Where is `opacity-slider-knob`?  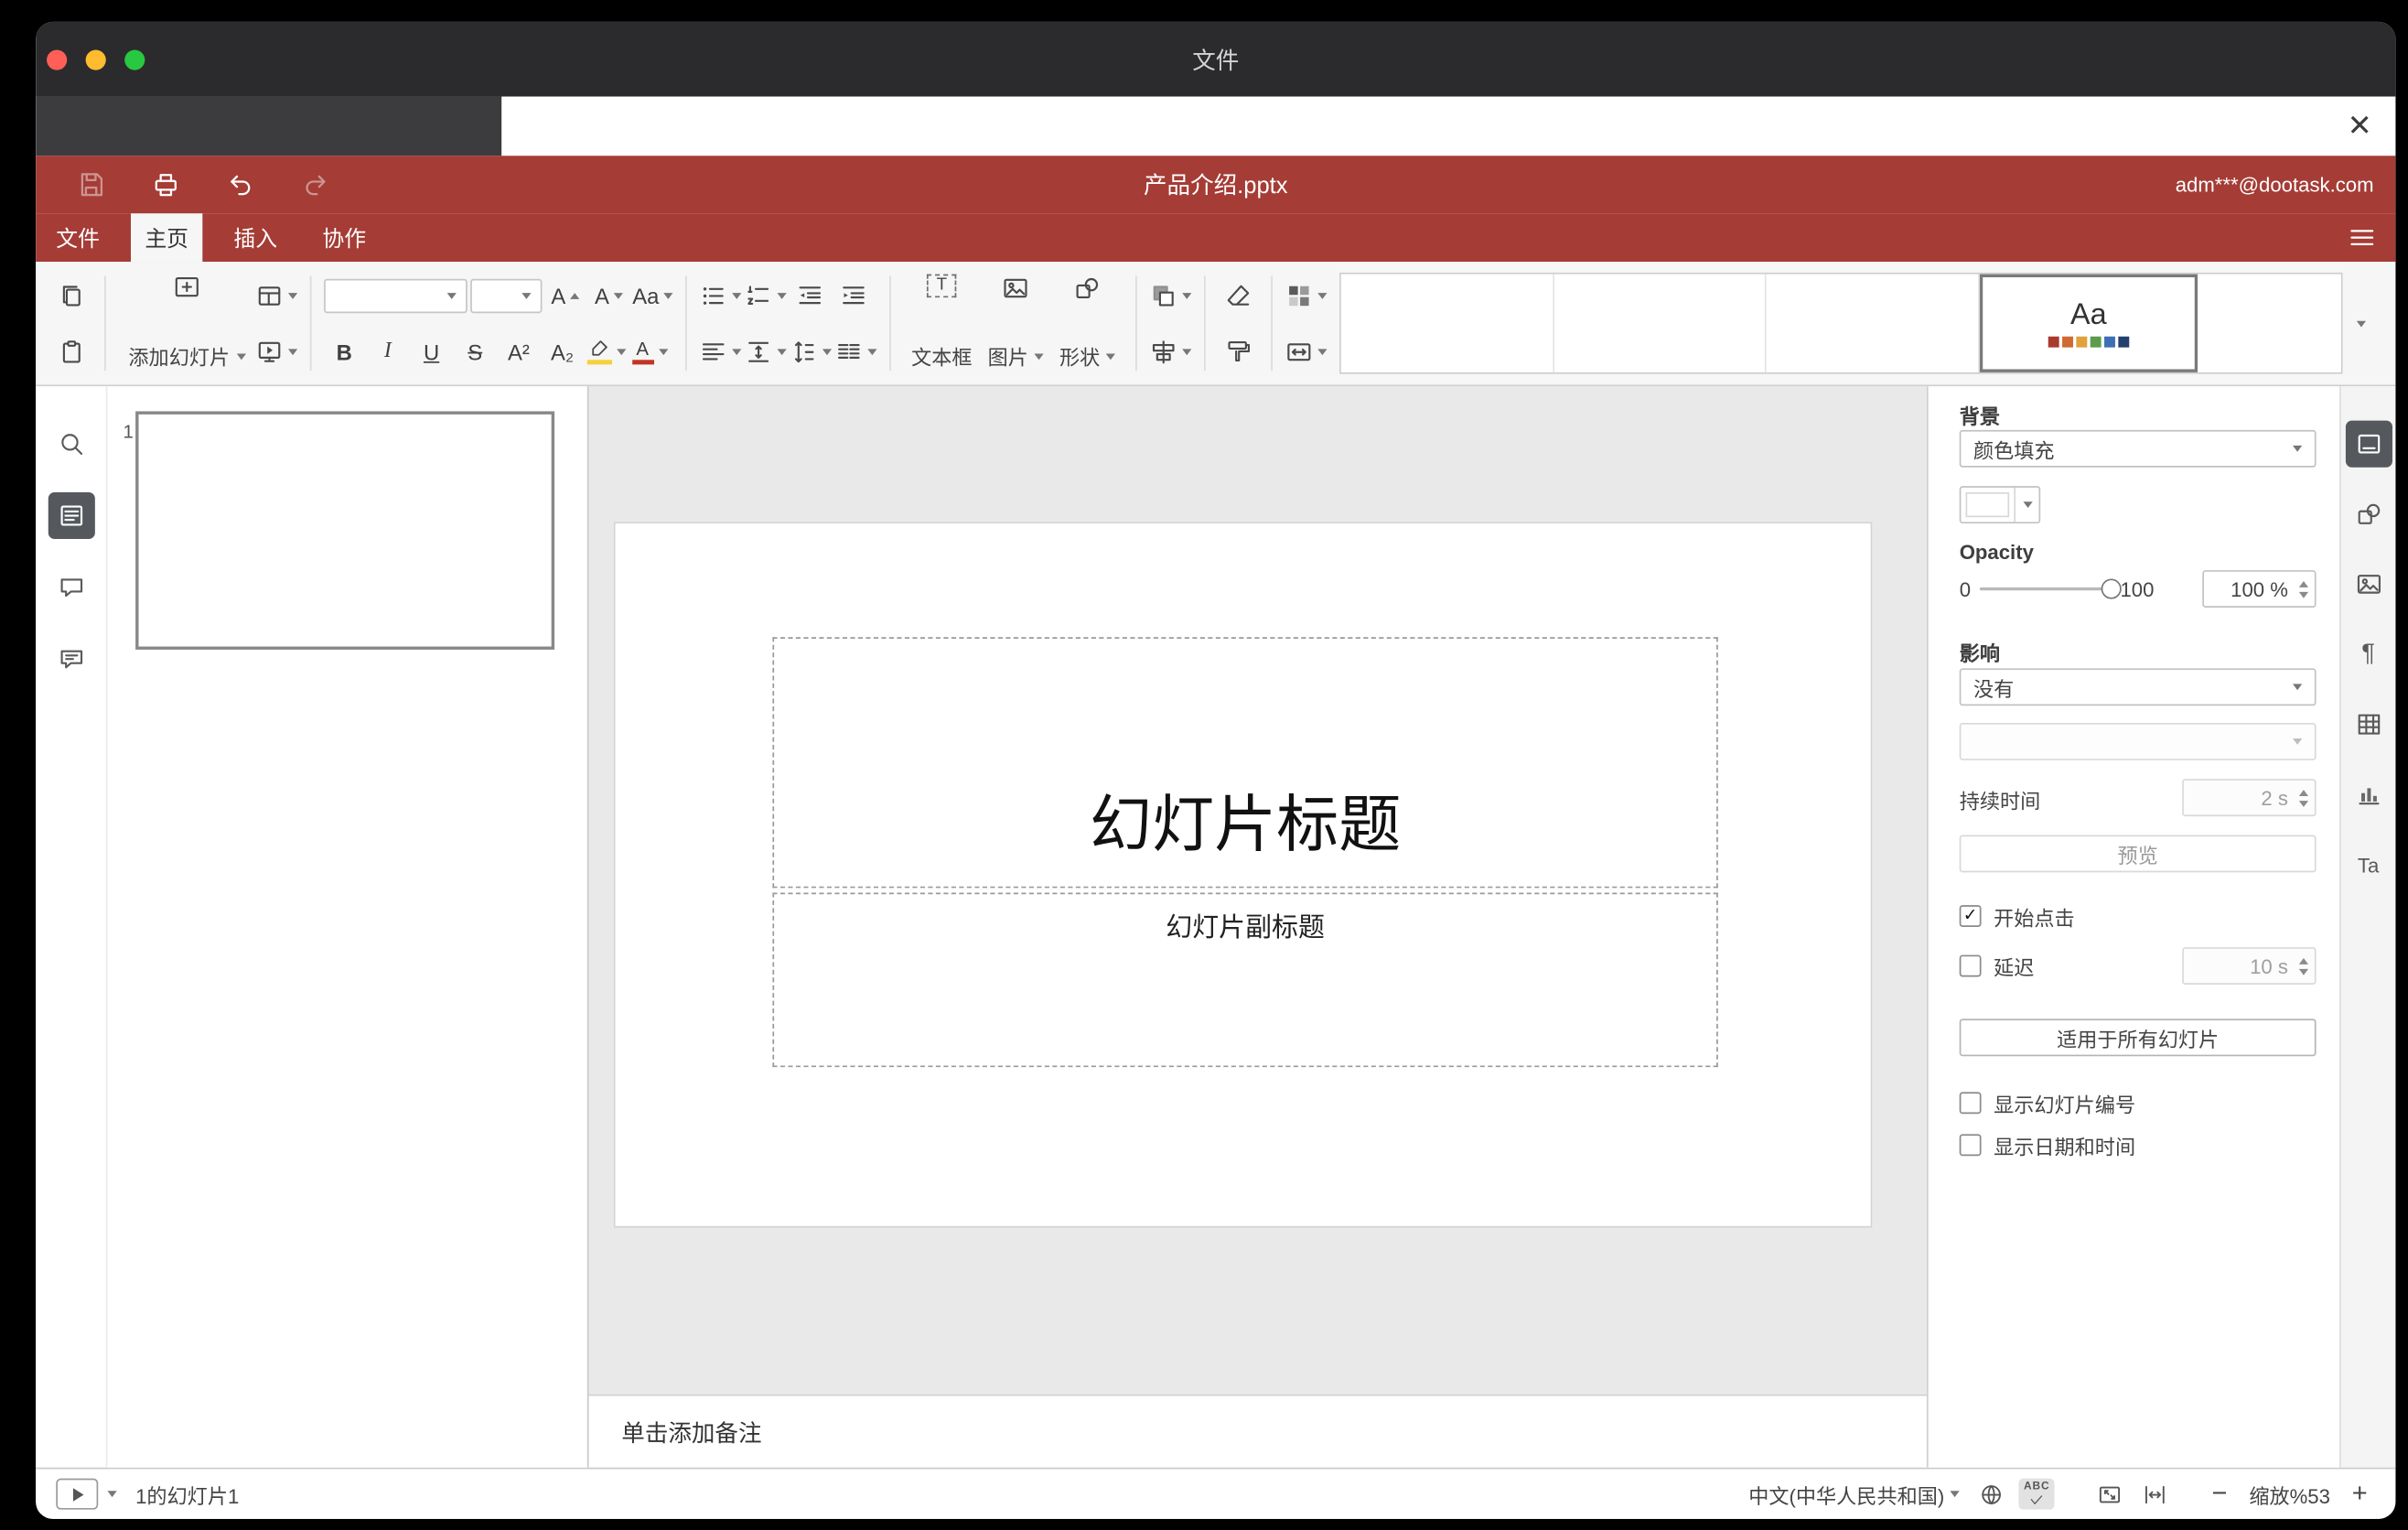
opacity-slider-knob is located at coordinates (2112, 588).